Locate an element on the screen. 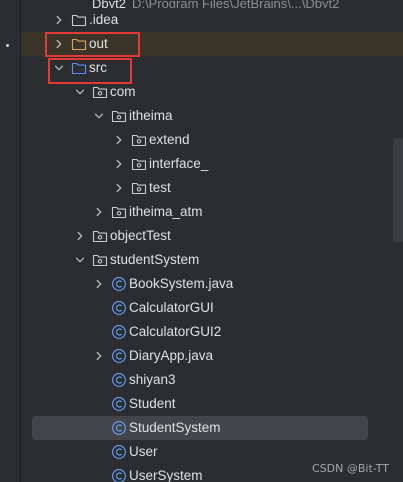 This screenshot has height=482, width=403. tree-item-label: itheima_atm is located at coordinates (166, 211).